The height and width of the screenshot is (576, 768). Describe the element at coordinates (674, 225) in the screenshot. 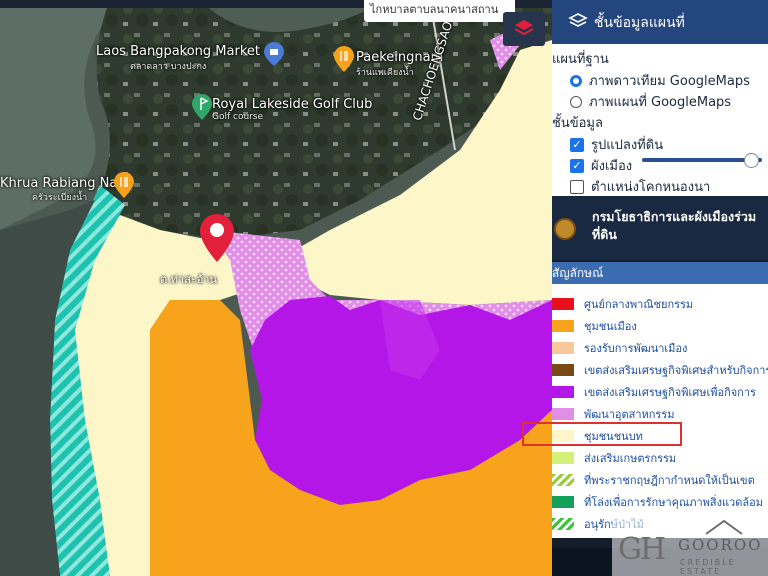

I see `department-name: กรมโยธาธิการและผังเมืองร่วม ที่ดิน` at that location.